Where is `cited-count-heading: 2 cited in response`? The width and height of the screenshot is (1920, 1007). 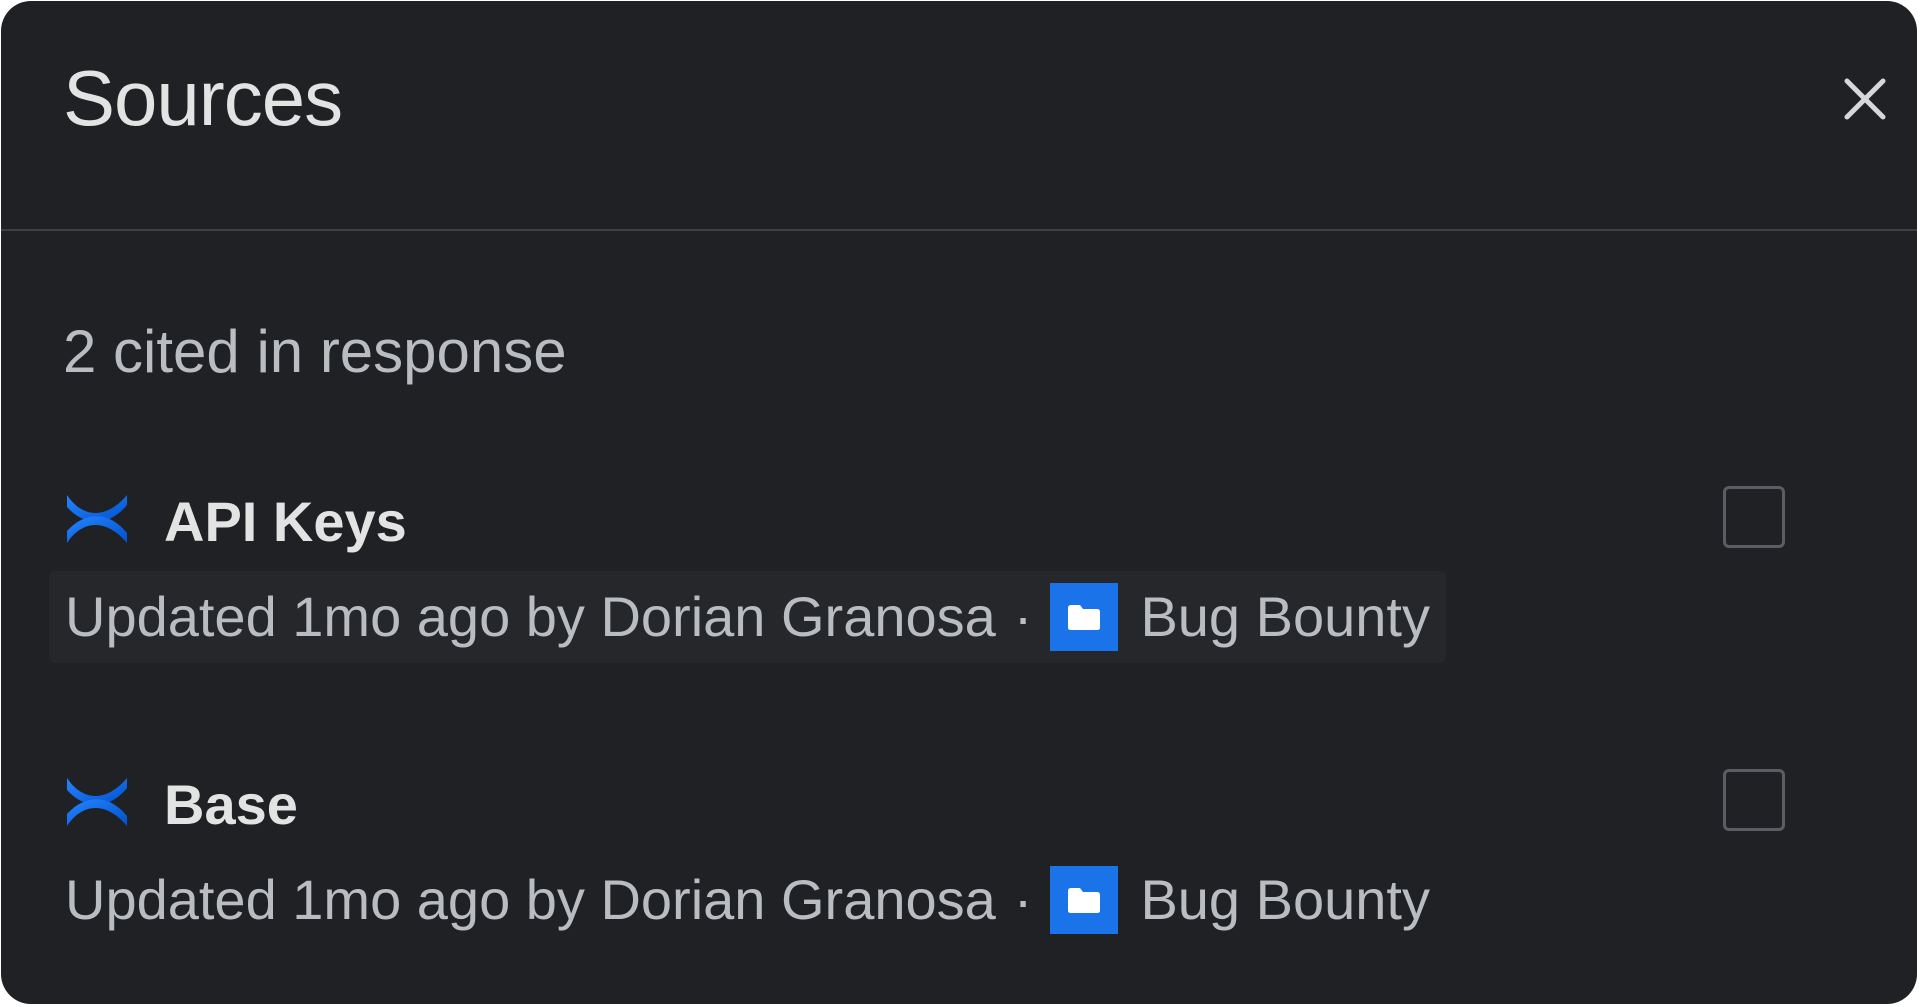
cited-count-heading: 2 cited in response is located at coordinates (315, 351).